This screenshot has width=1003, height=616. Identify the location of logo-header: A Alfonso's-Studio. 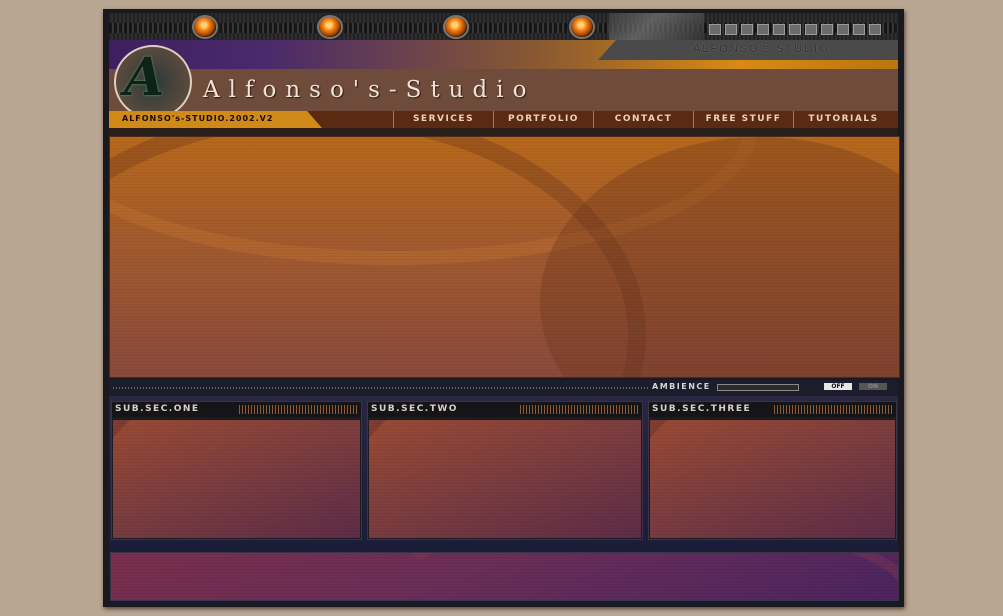
(503, 82).